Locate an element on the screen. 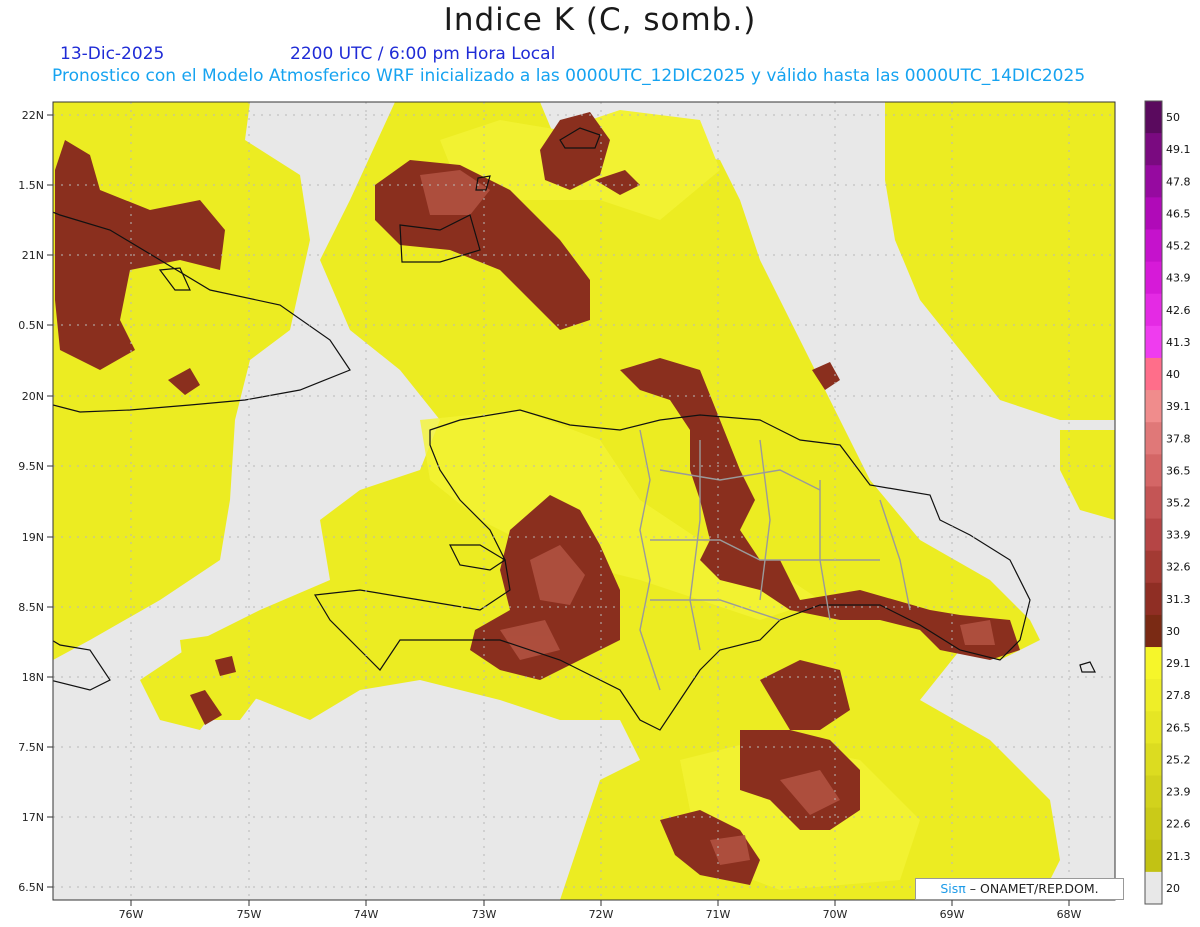 The image size is (1200, 927). colorbar-label: 31.3 is located at coordinates (1178, 599).